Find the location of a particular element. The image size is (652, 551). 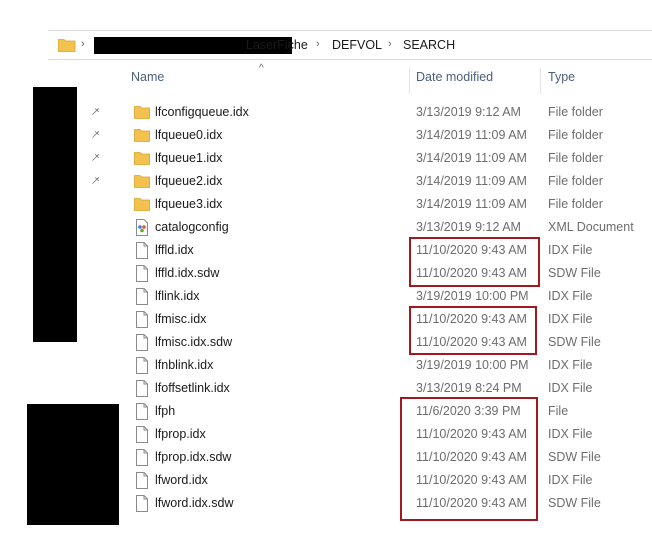

file-row: lfword.idx.sdw 11/10/2020 9:43 AM SDW File is located at coordinates (326, 503).